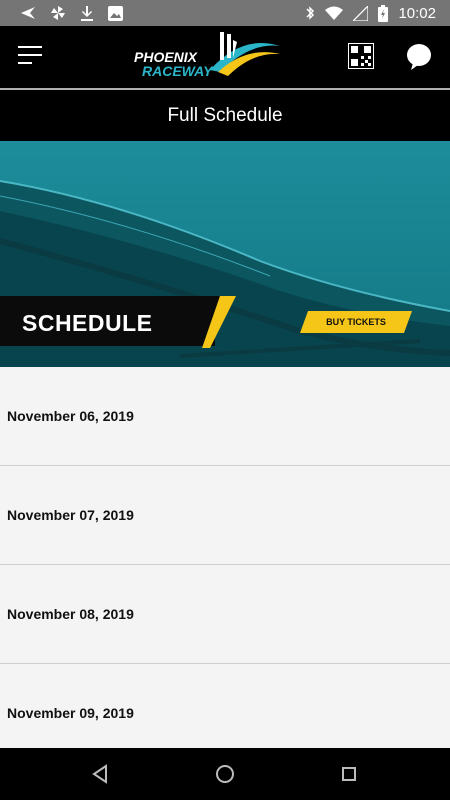 Image resolution: width=450 pixels, height=800 pixels. I want to click on pinwheel-notification-icon, so click(58, 13).